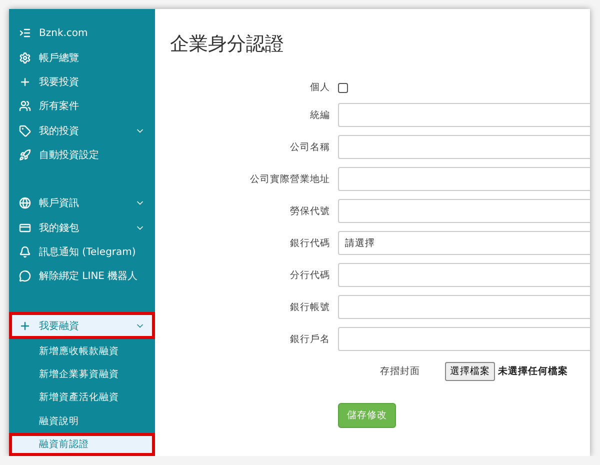 The height and width of the screenshot is (465, 600). Describe the element at coordinates (82, 421) in the screenshot. I see `submenu-item: 融資說明` at that location.